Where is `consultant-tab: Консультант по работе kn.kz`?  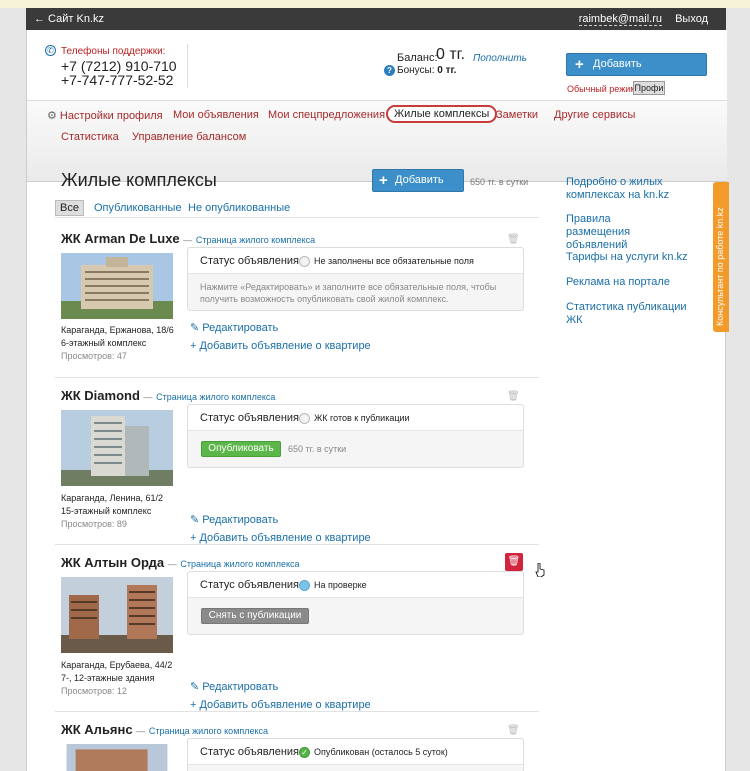
consultant-tab: Консультант по работе kn.kz is located at coordinates (721, 257).